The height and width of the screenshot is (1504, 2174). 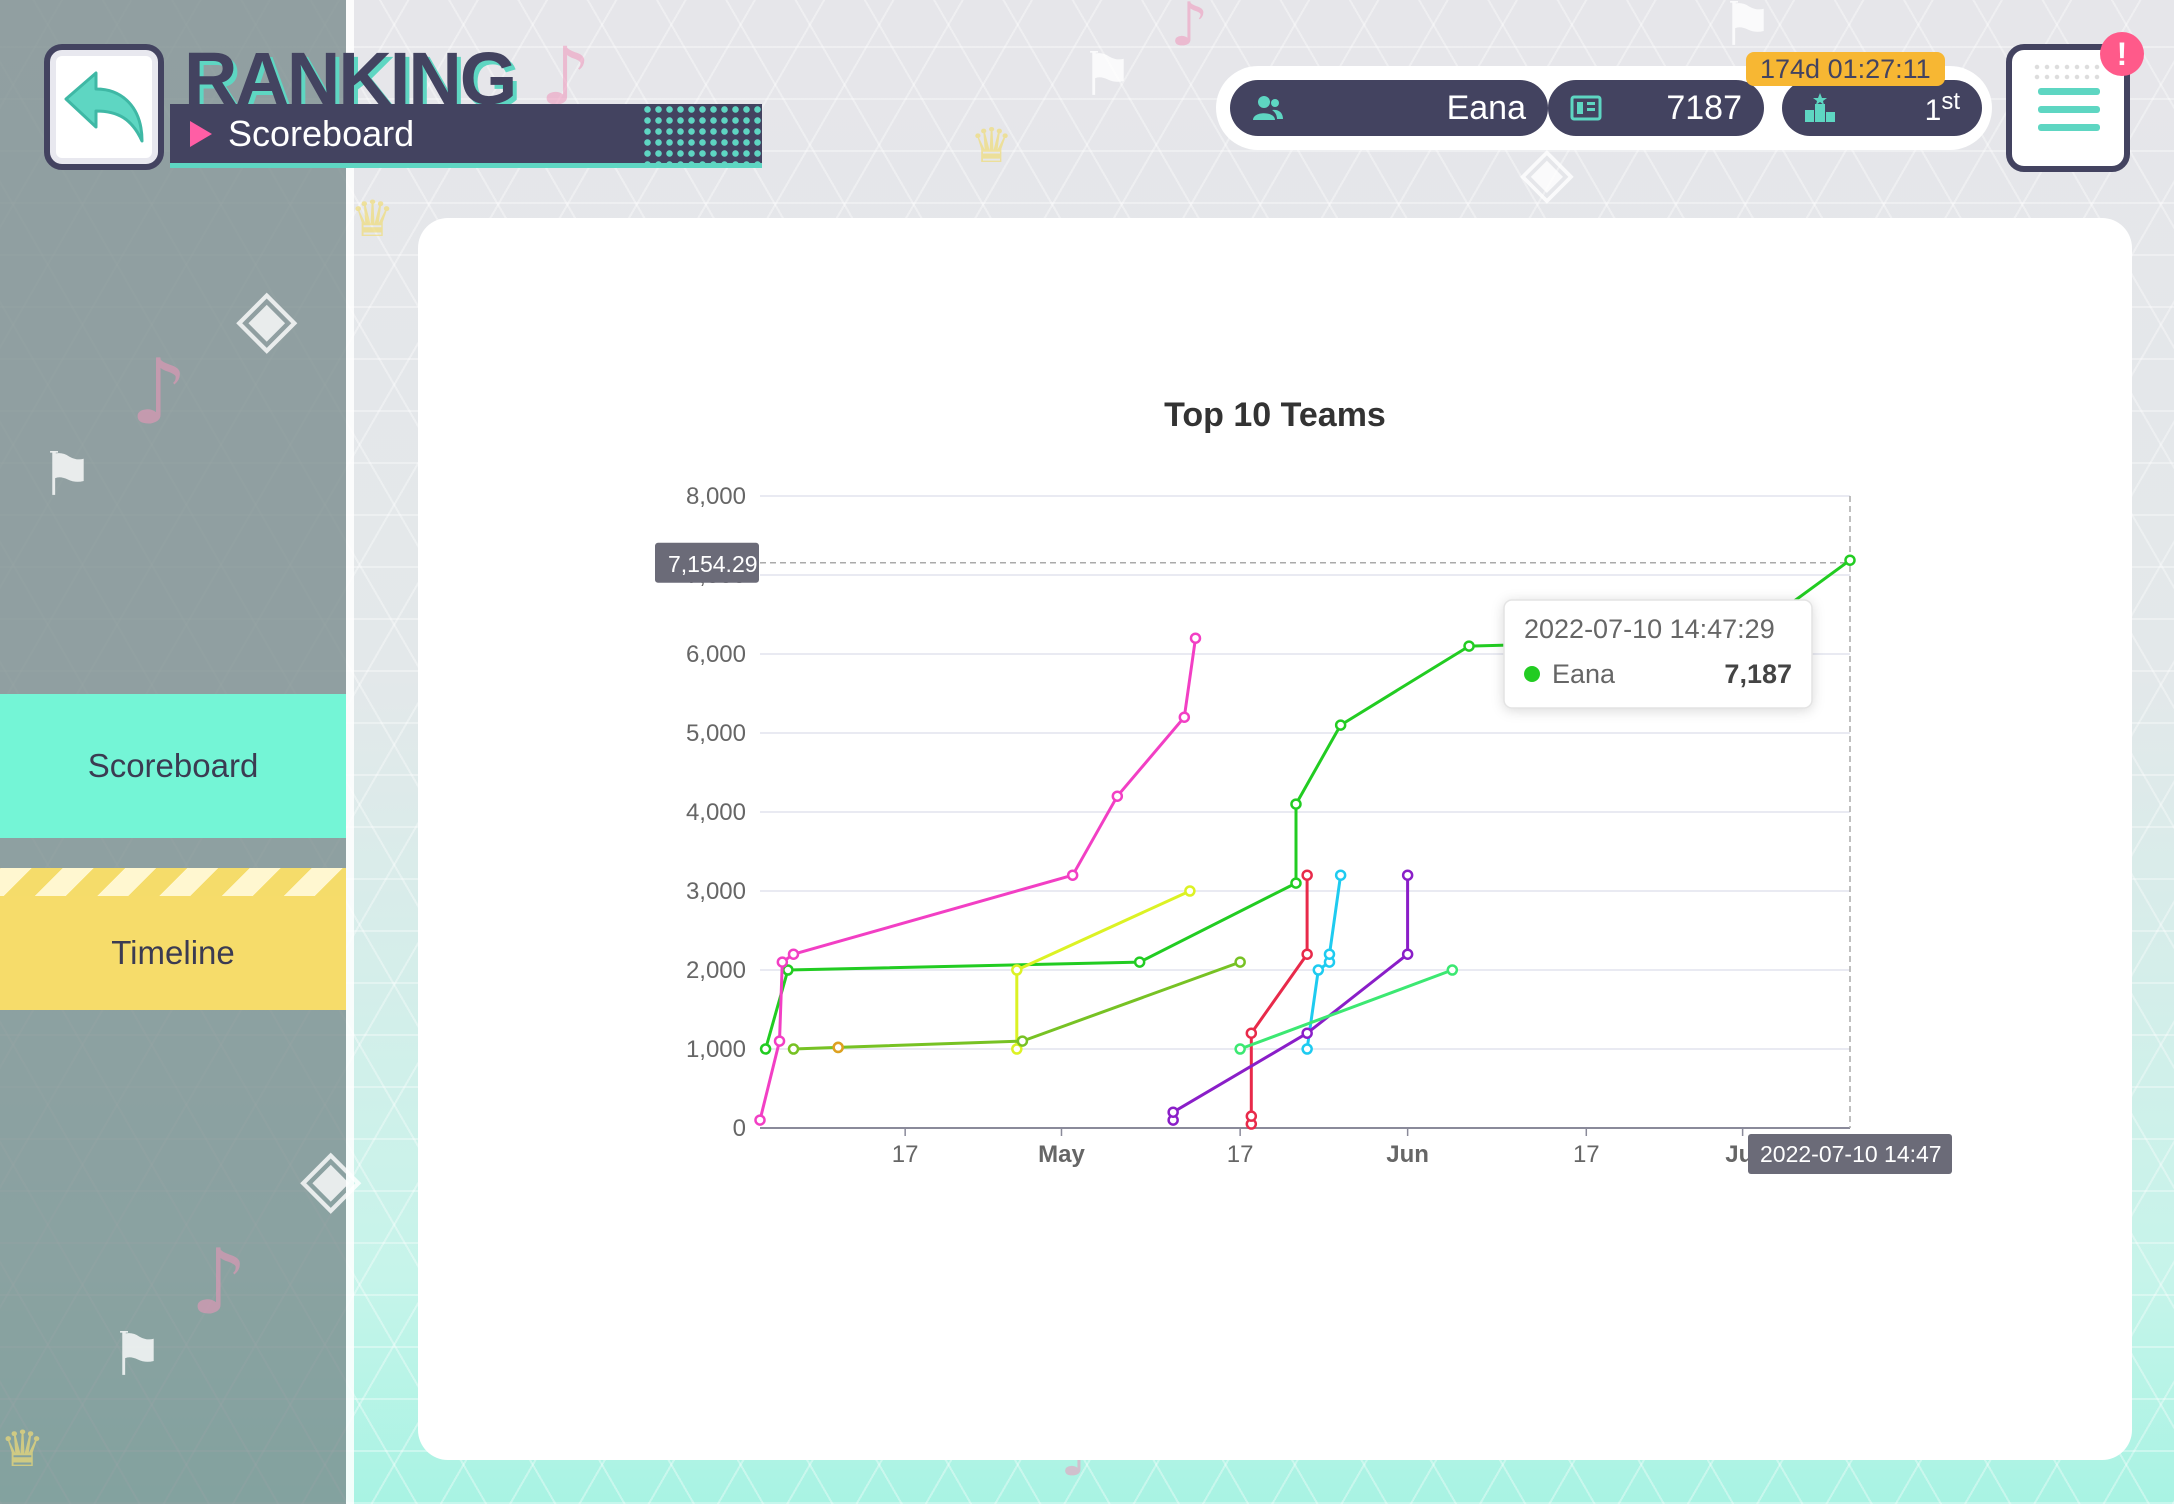 What do you see at coordinates (201, 133) in the screenshot?
I see `play-triangle-icon` at bounding box center [201, 133].